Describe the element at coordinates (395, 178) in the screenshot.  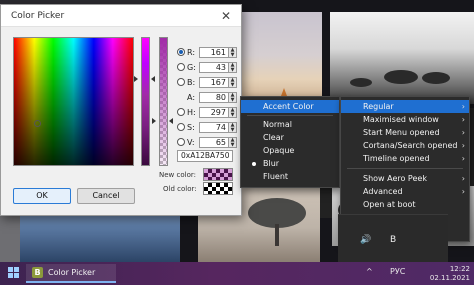
I see `menu-item-show-aero-peek-label: Show Aero Peek` at that location.